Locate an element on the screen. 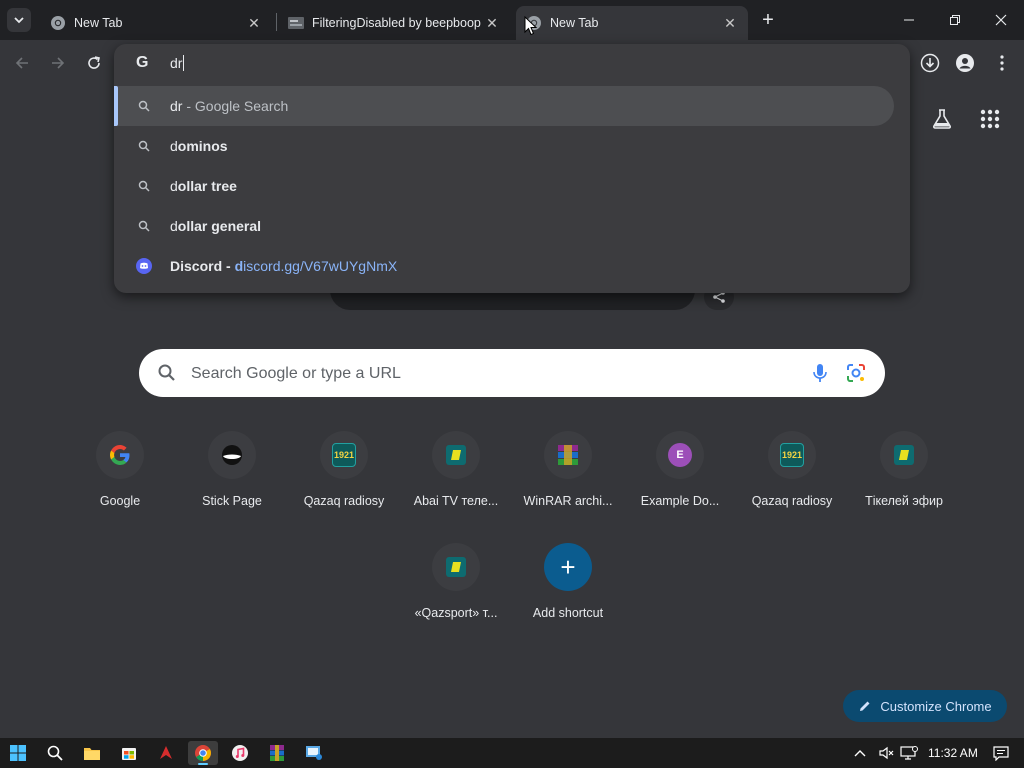  stick-page-icon is located at coordinates (232, 455).